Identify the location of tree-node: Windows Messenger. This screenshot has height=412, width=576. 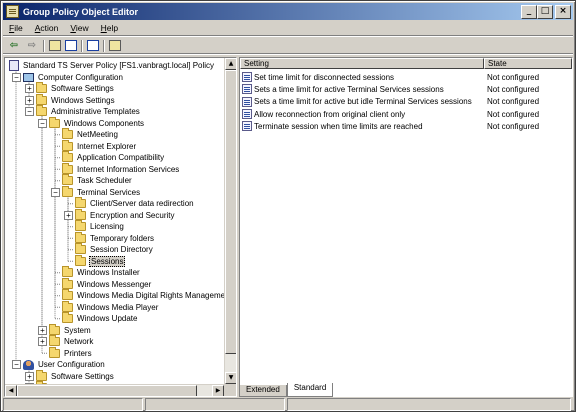
(115, 284).